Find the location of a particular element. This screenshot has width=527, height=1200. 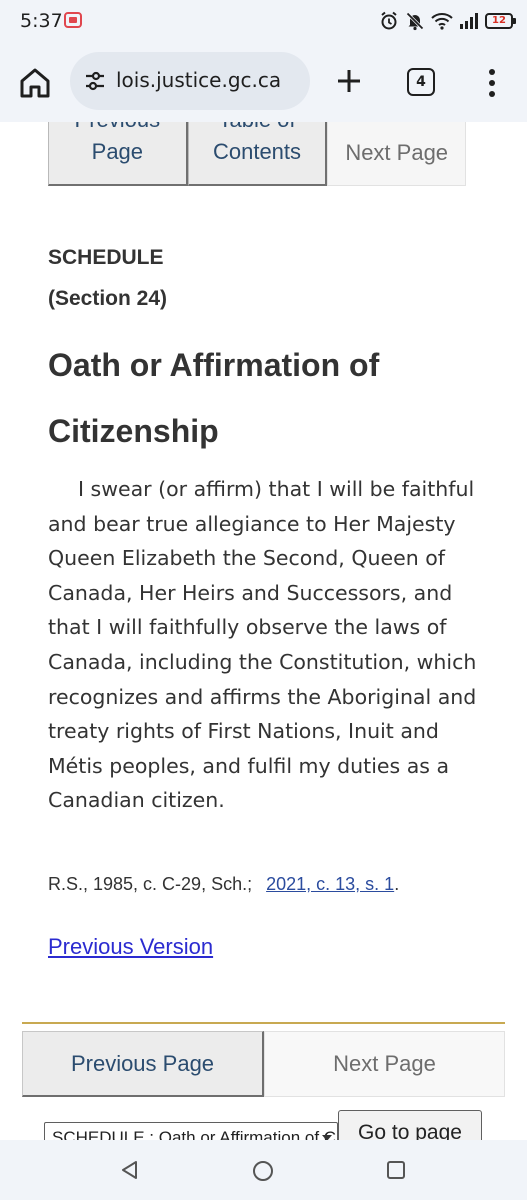

history-citation: R.S., 1985, c. C-29, Sch.; is located at coordinates (150, 884).